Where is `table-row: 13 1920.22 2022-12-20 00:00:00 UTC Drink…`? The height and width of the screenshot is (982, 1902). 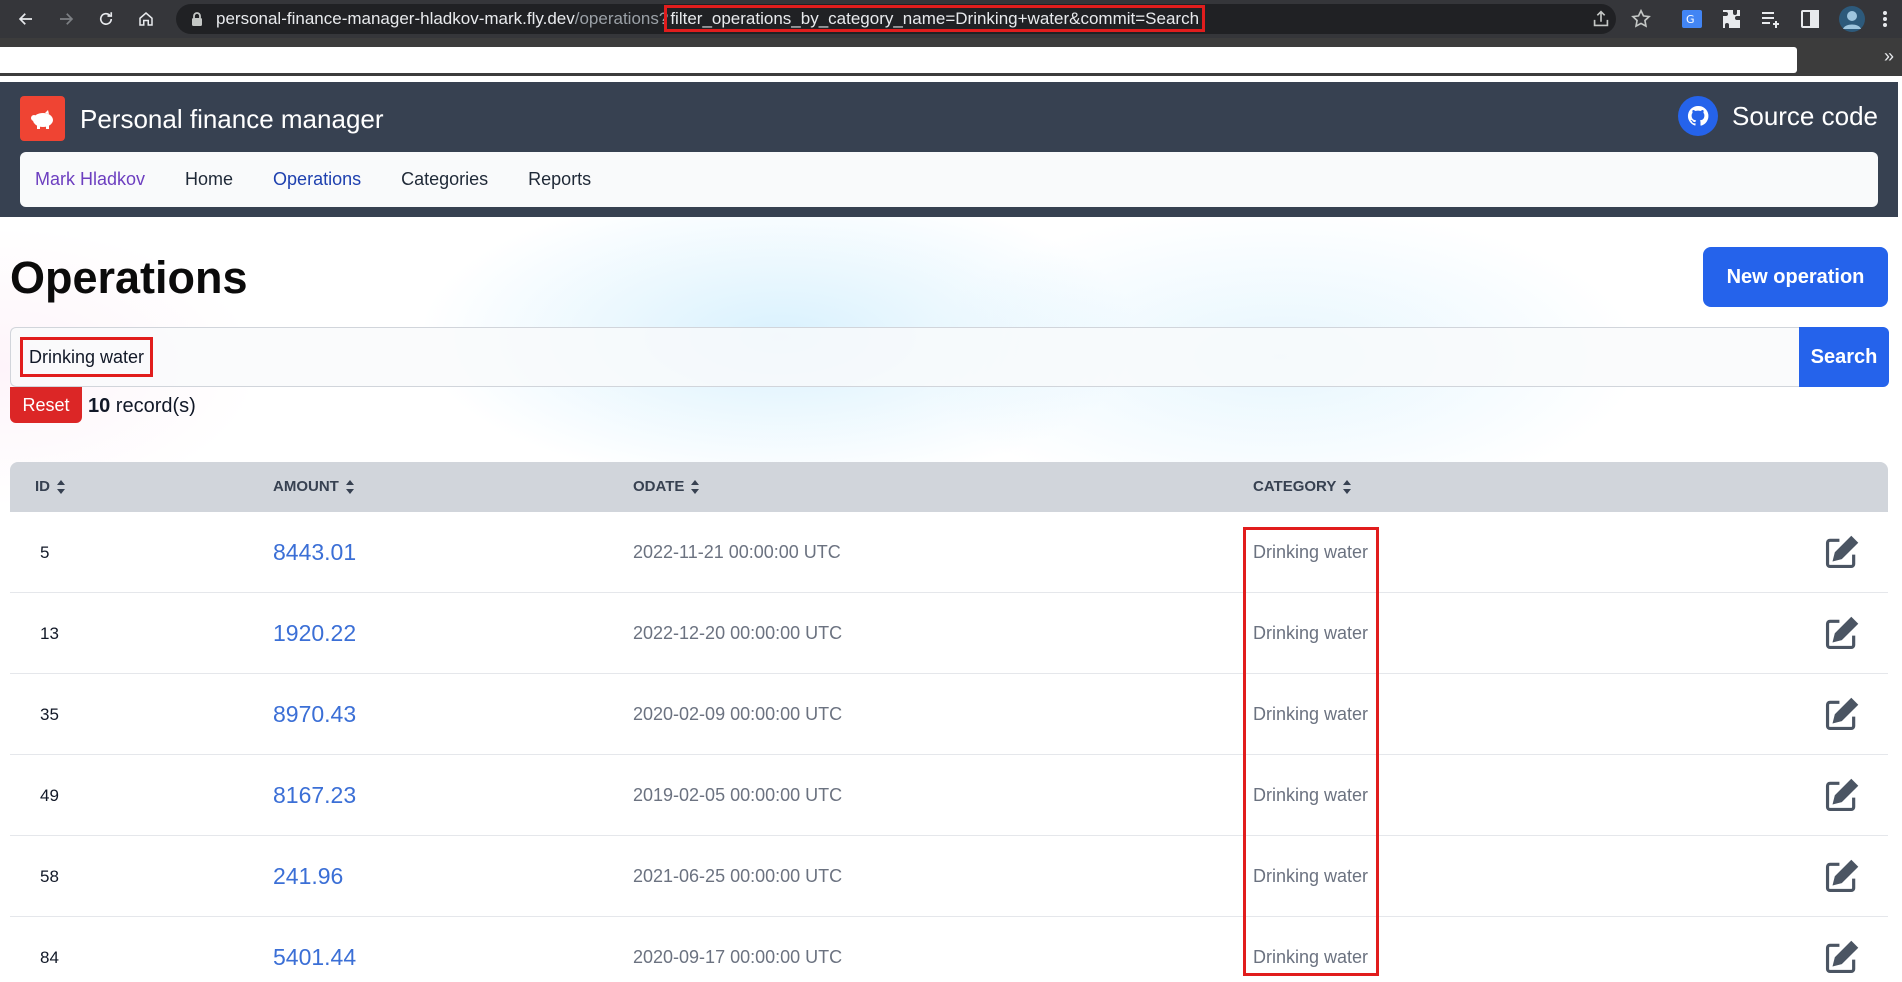 table-row: 13 1920.22 2022-12-20 00:00:00 UTC Drink… is located at coordinates (949, 633).